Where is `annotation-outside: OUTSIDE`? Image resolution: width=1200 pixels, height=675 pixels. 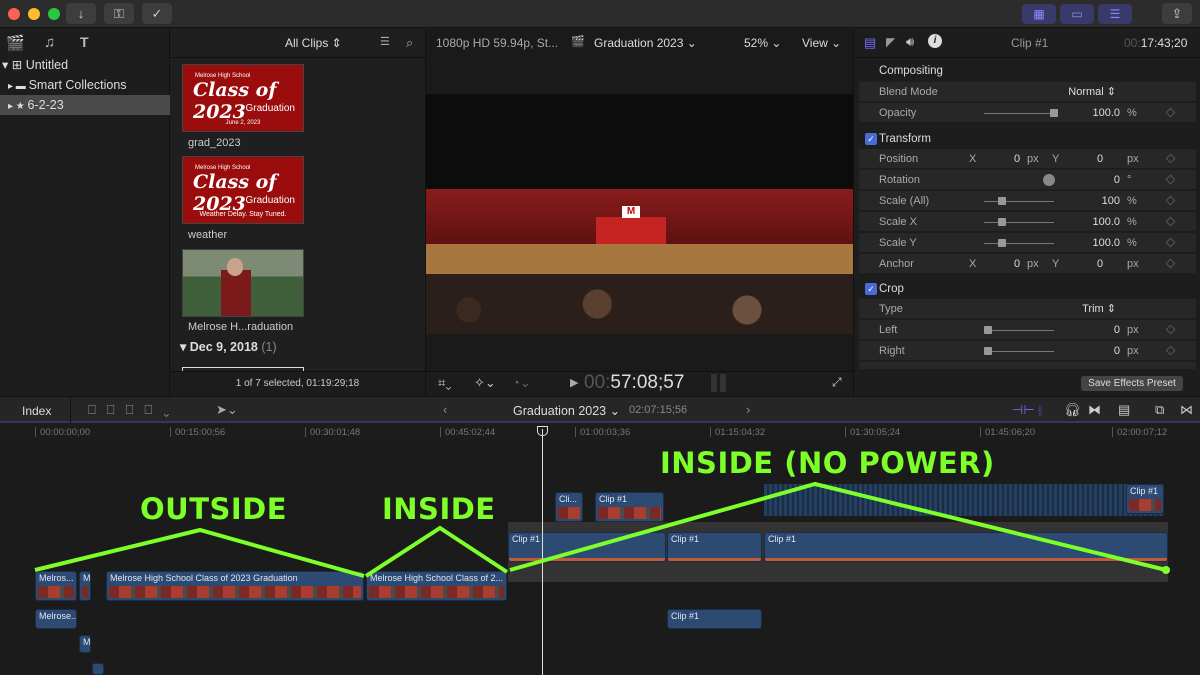 annotation-outside: OUTSIDE is located at coordinates (214, 509).